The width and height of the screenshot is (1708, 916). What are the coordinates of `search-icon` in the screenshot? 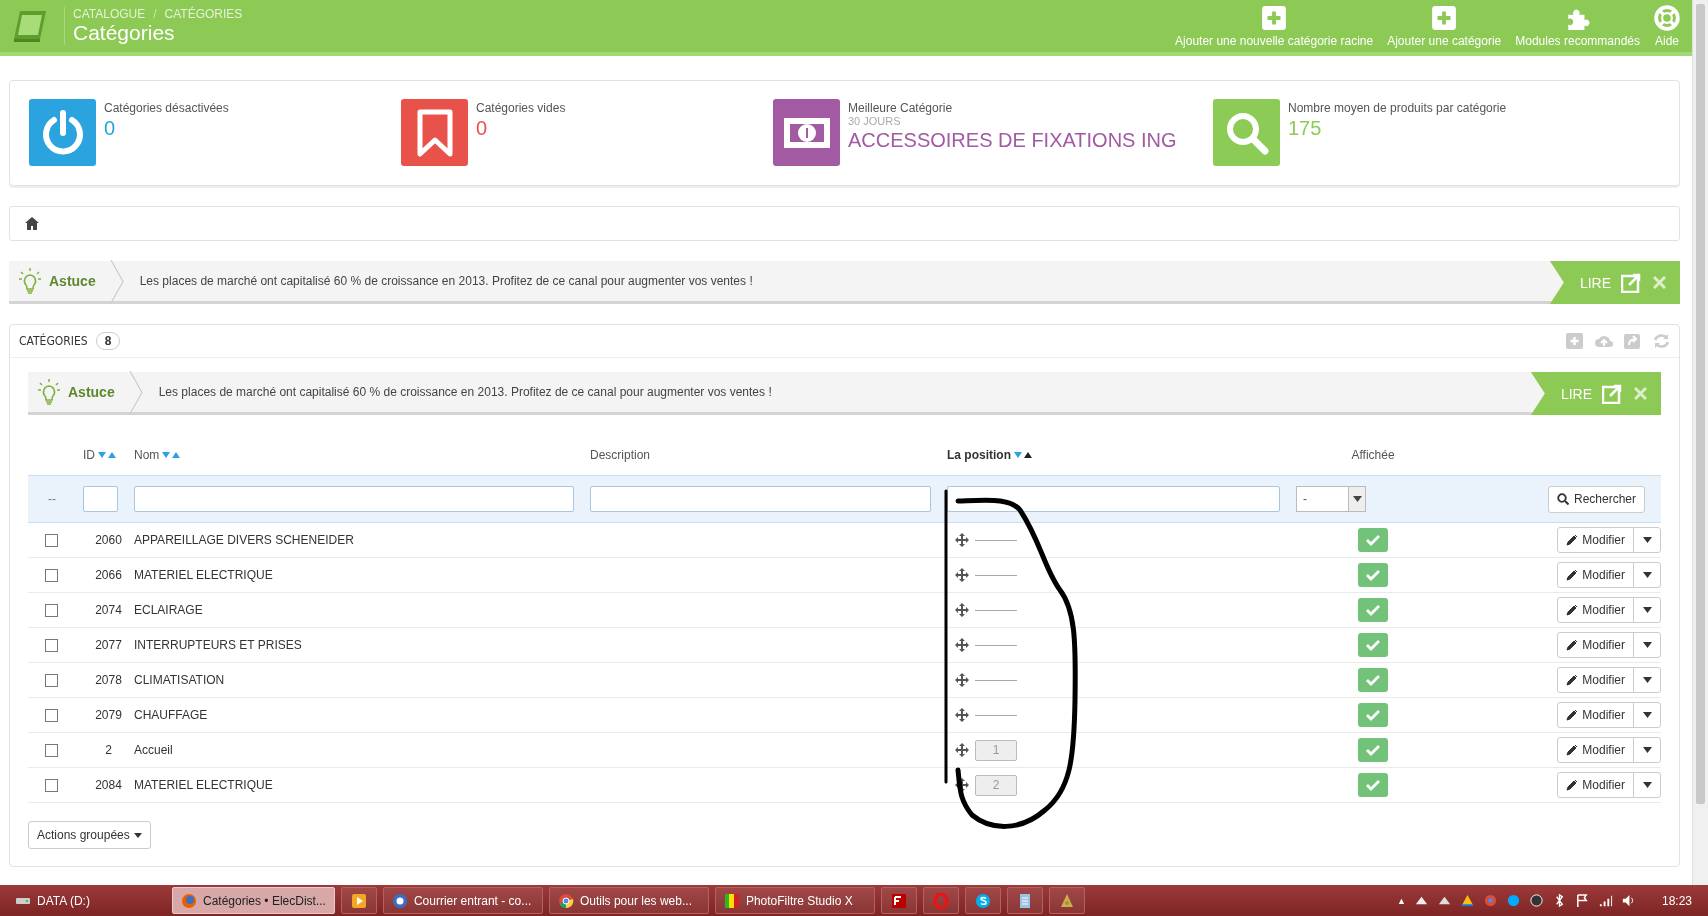 It's located at (1562, 499).